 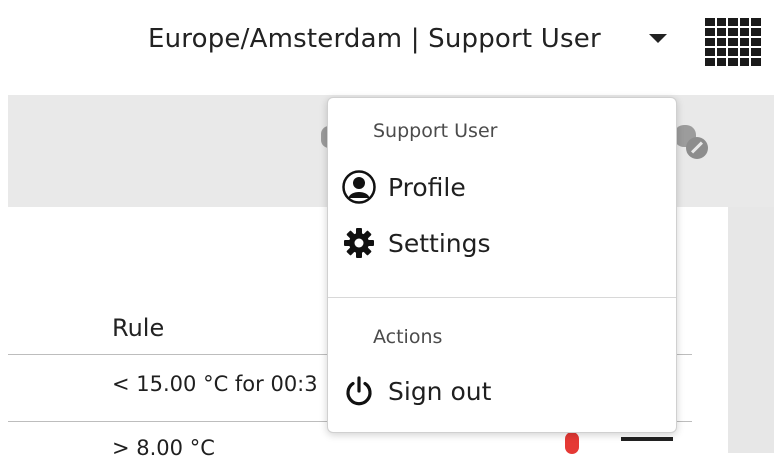 I want to click on status-indicator, so click(x=572, y=443).